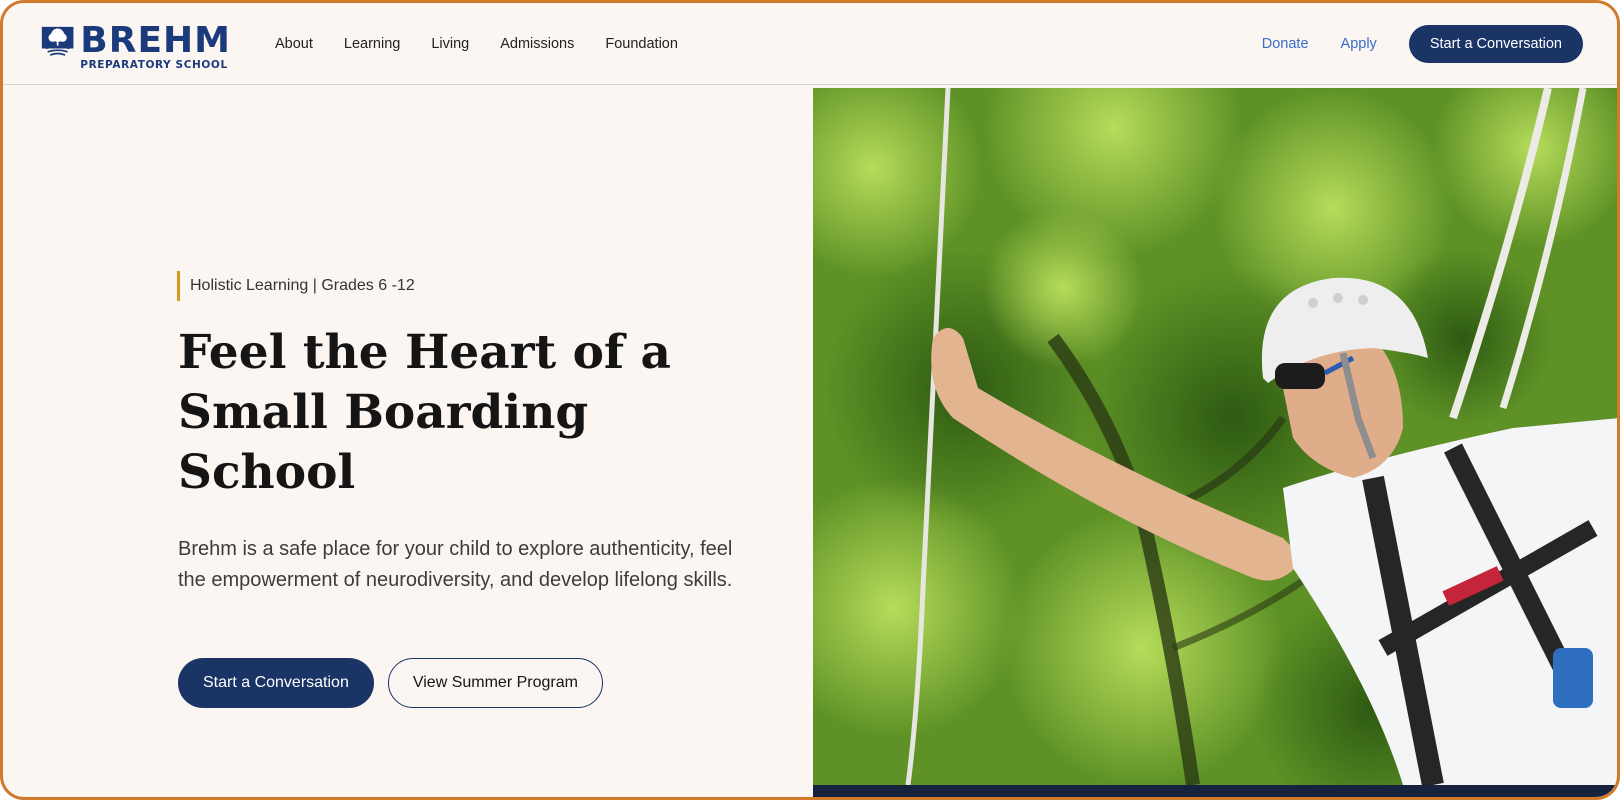 This screenshot has width=1620, height=800. I want to click on hero-buttons: Start a Conversation View Summer Program, so click(390, 683).